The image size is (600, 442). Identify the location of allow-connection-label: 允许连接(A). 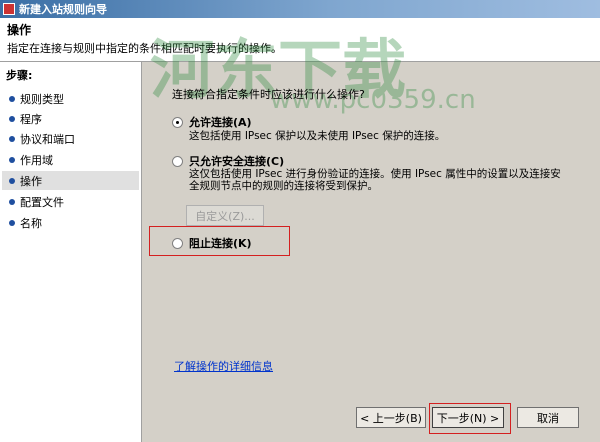
(220, 122).